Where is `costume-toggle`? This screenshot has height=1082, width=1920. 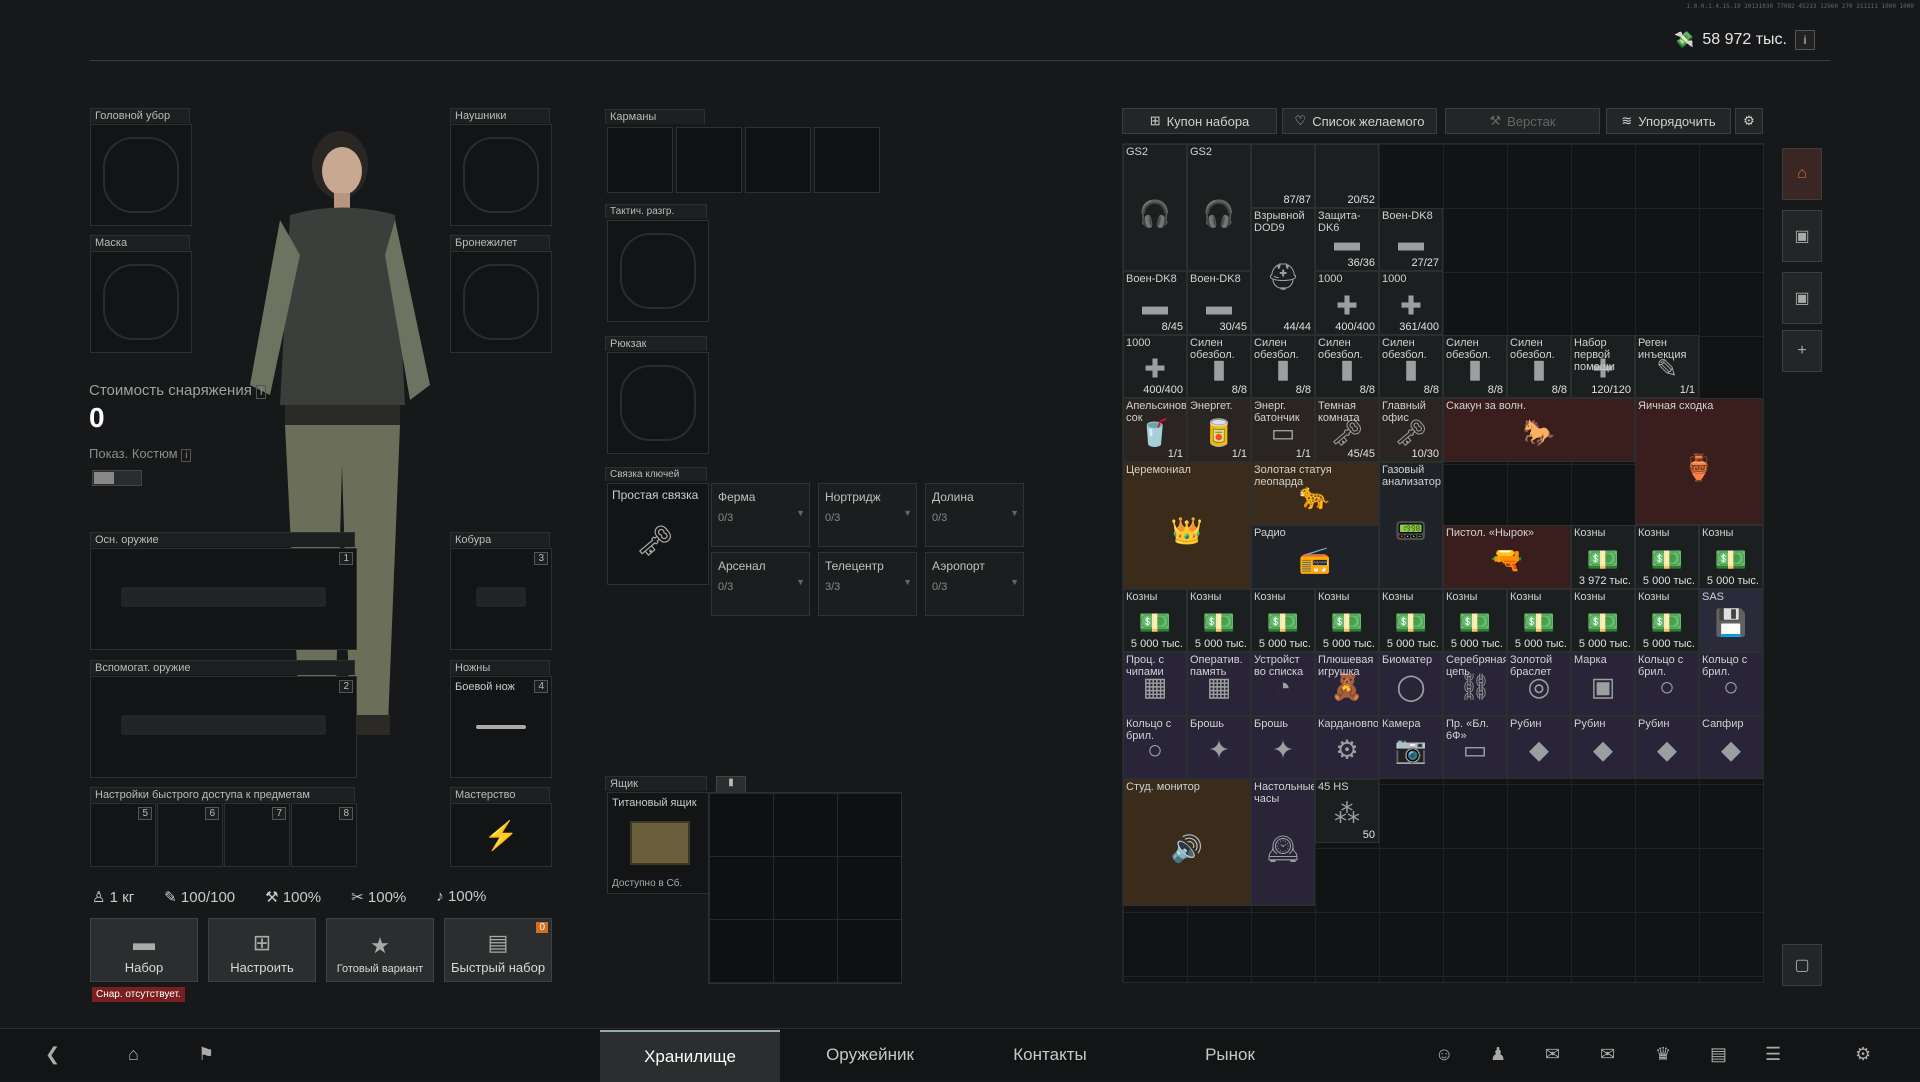 costume-toggle is located at coordinates (117, 478).